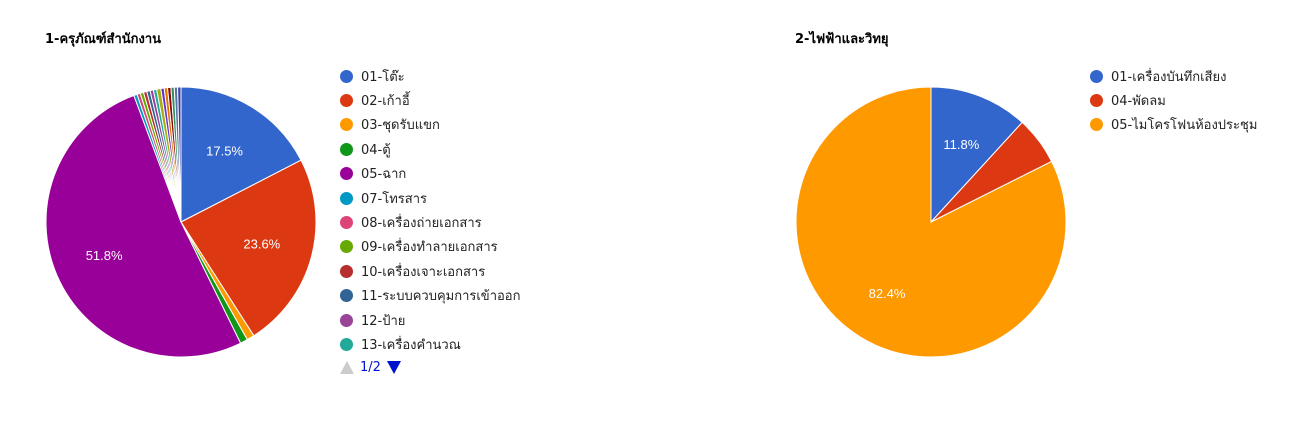 This screenshot has width=1303, height=437. Describe the element at coordinates (430, 149) in the screenshot. I see `legend-item: 04-ตู้` at that location.